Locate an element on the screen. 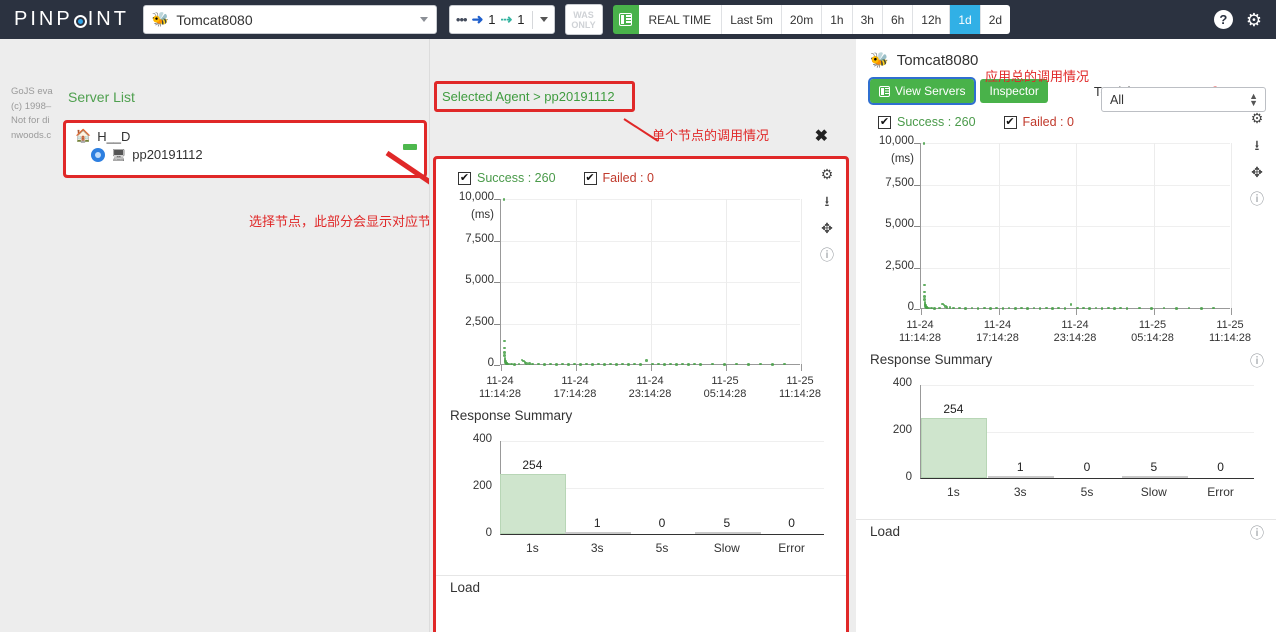 This screenshot has width=1276, height=632. time-range-last5m: Last 5m is located at coordinates (752, 19).